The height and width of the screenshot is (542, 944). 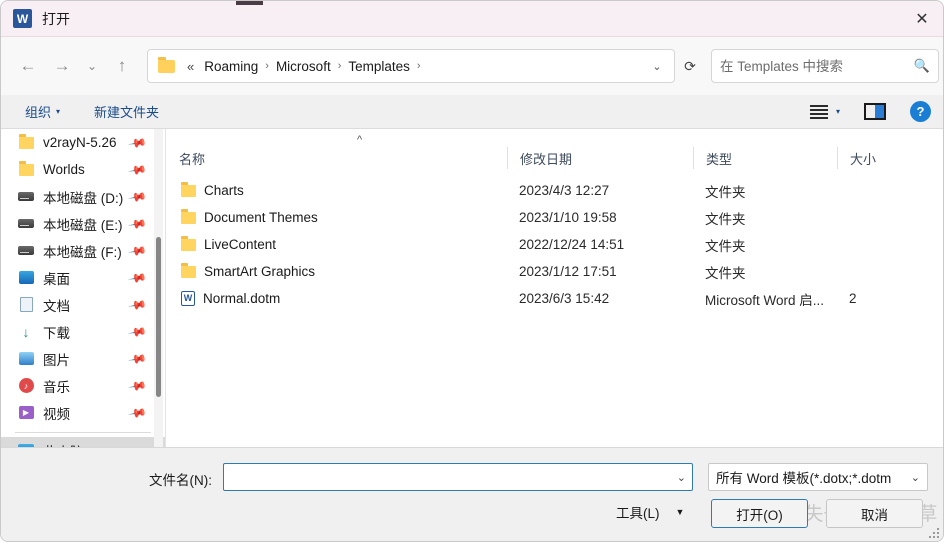 I want to click on file-date-cell: 2023/1/12 17:51, so click(x=568, y=271).